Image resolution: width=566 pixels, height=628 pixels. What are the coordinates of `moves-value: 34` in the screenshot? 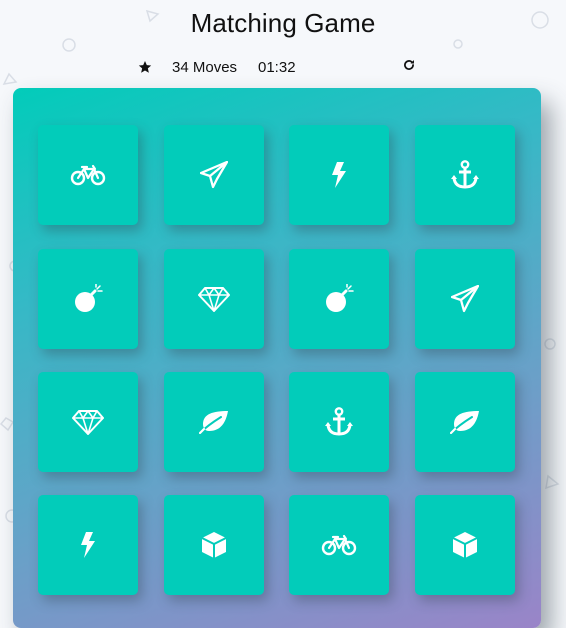 It's located at (180, 67).